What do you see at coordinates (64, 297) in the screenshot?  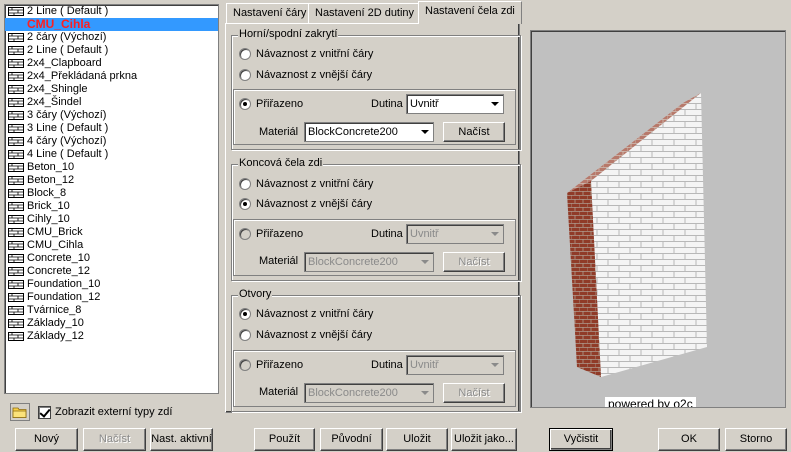 I see `list-item-label: Foundation_12` at bounding box center [64, 297].